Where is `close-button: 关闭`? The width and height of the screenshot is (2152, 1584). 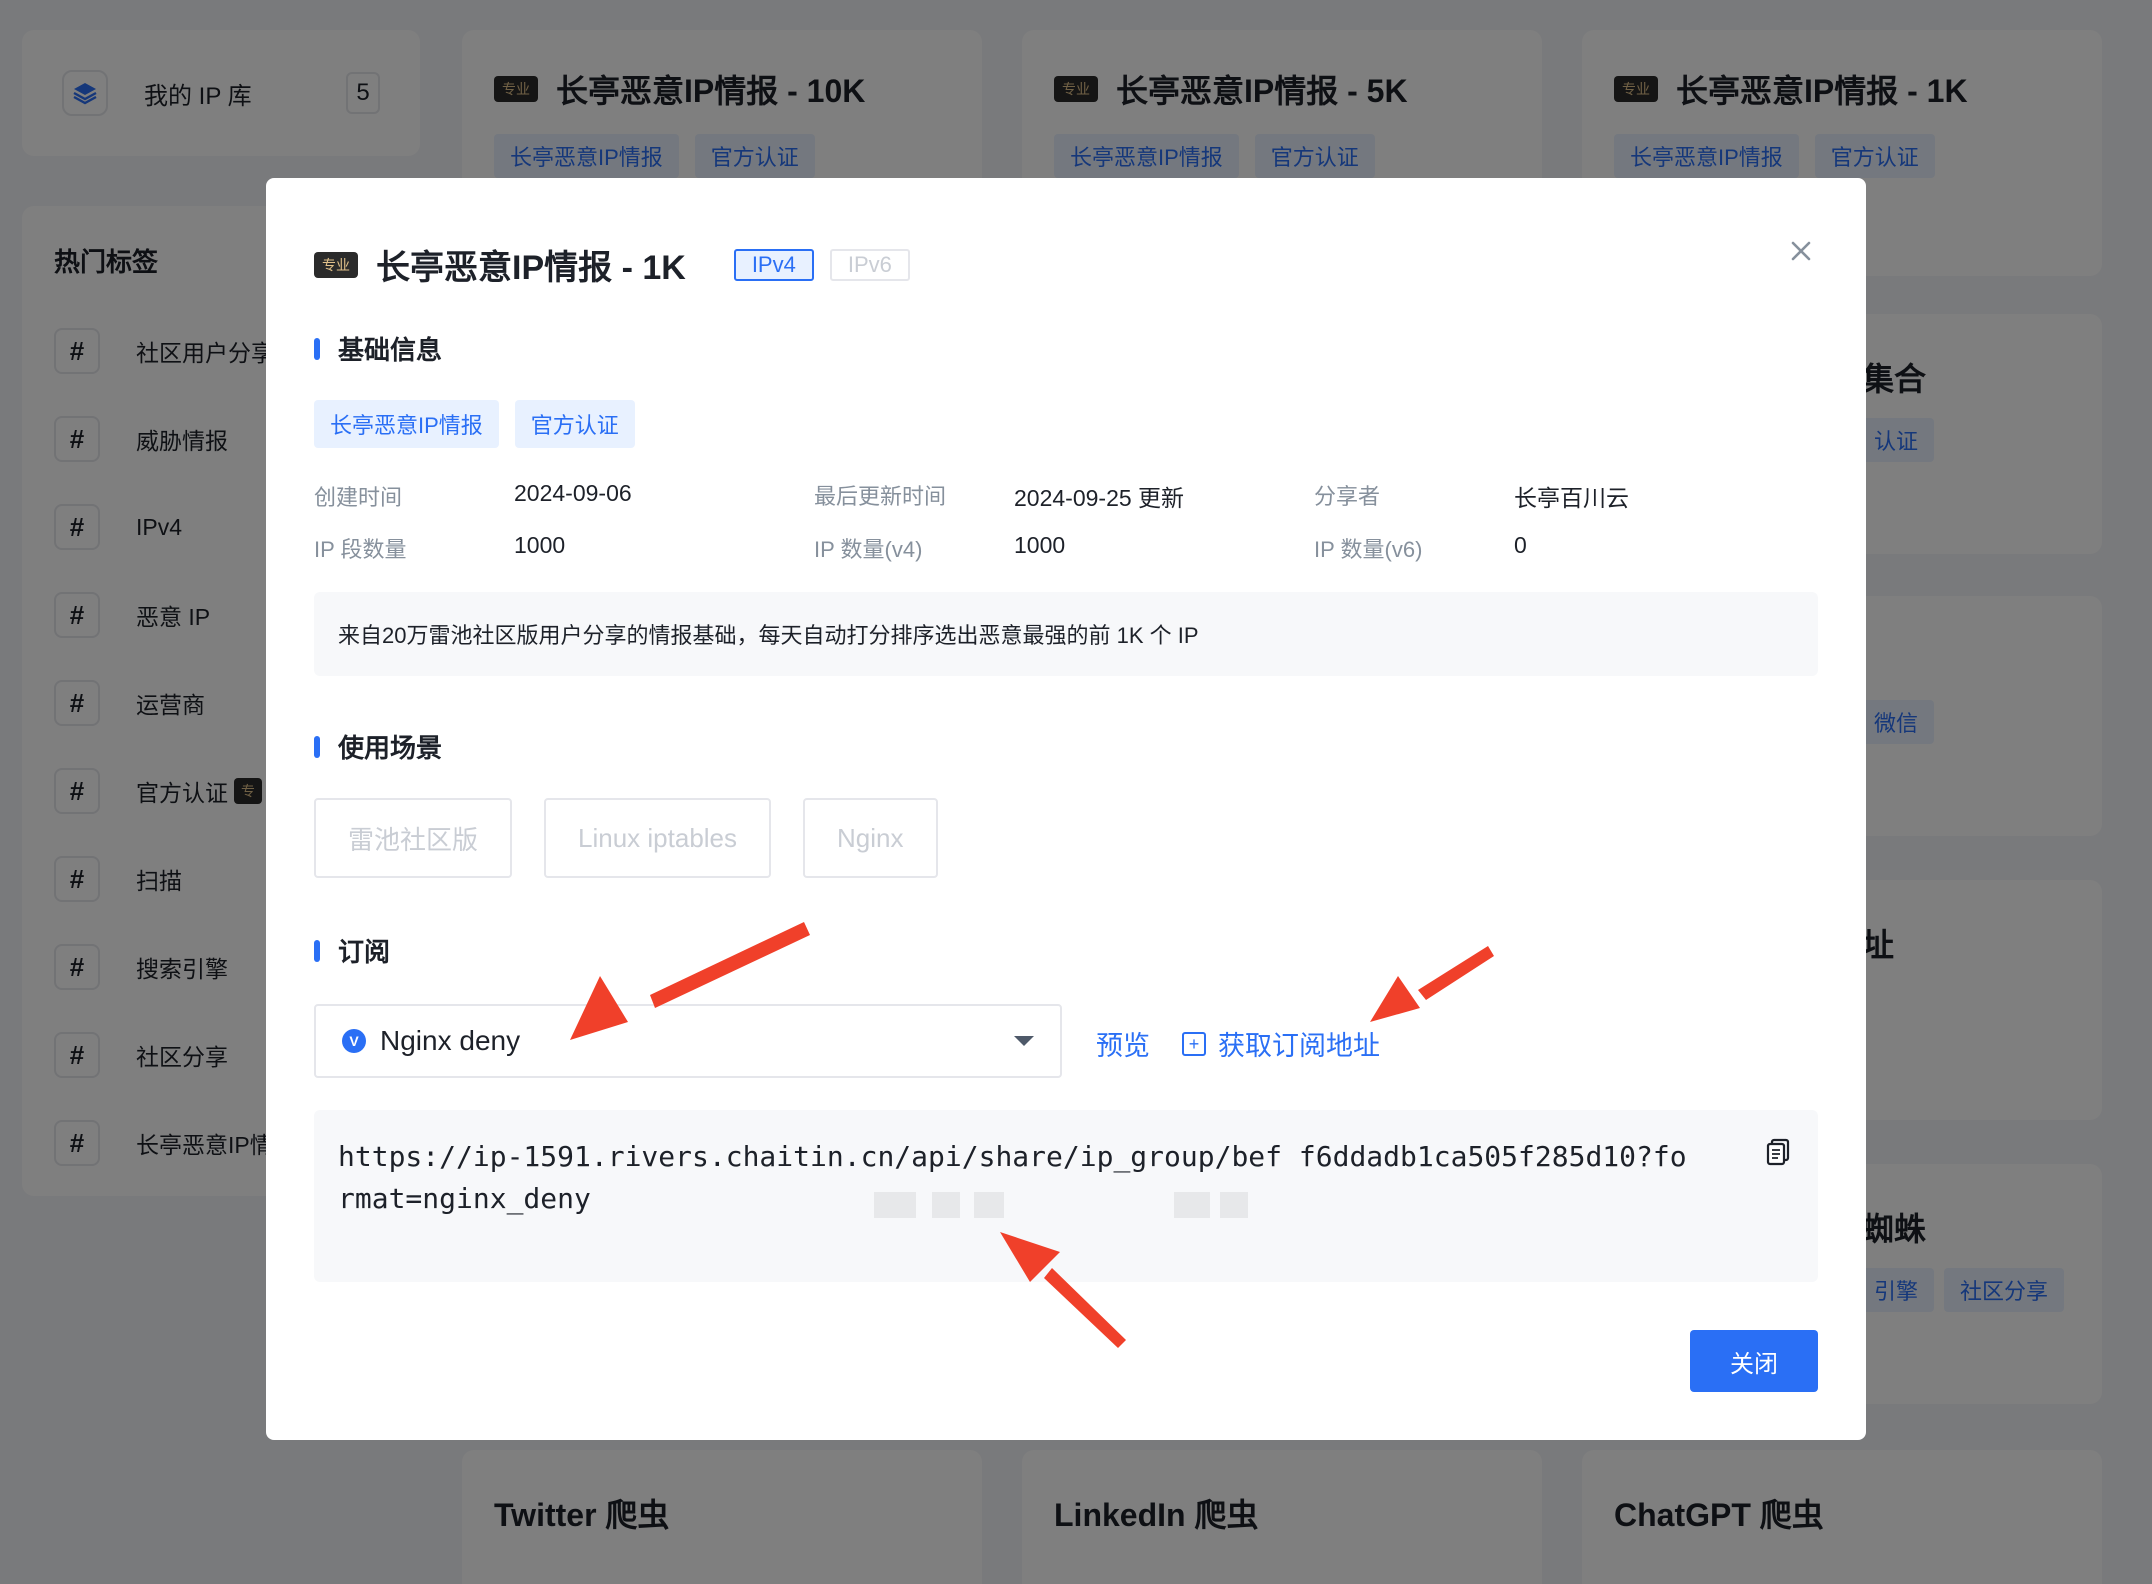 close-button: 关闭 is located at coordinates (1754, 1361).